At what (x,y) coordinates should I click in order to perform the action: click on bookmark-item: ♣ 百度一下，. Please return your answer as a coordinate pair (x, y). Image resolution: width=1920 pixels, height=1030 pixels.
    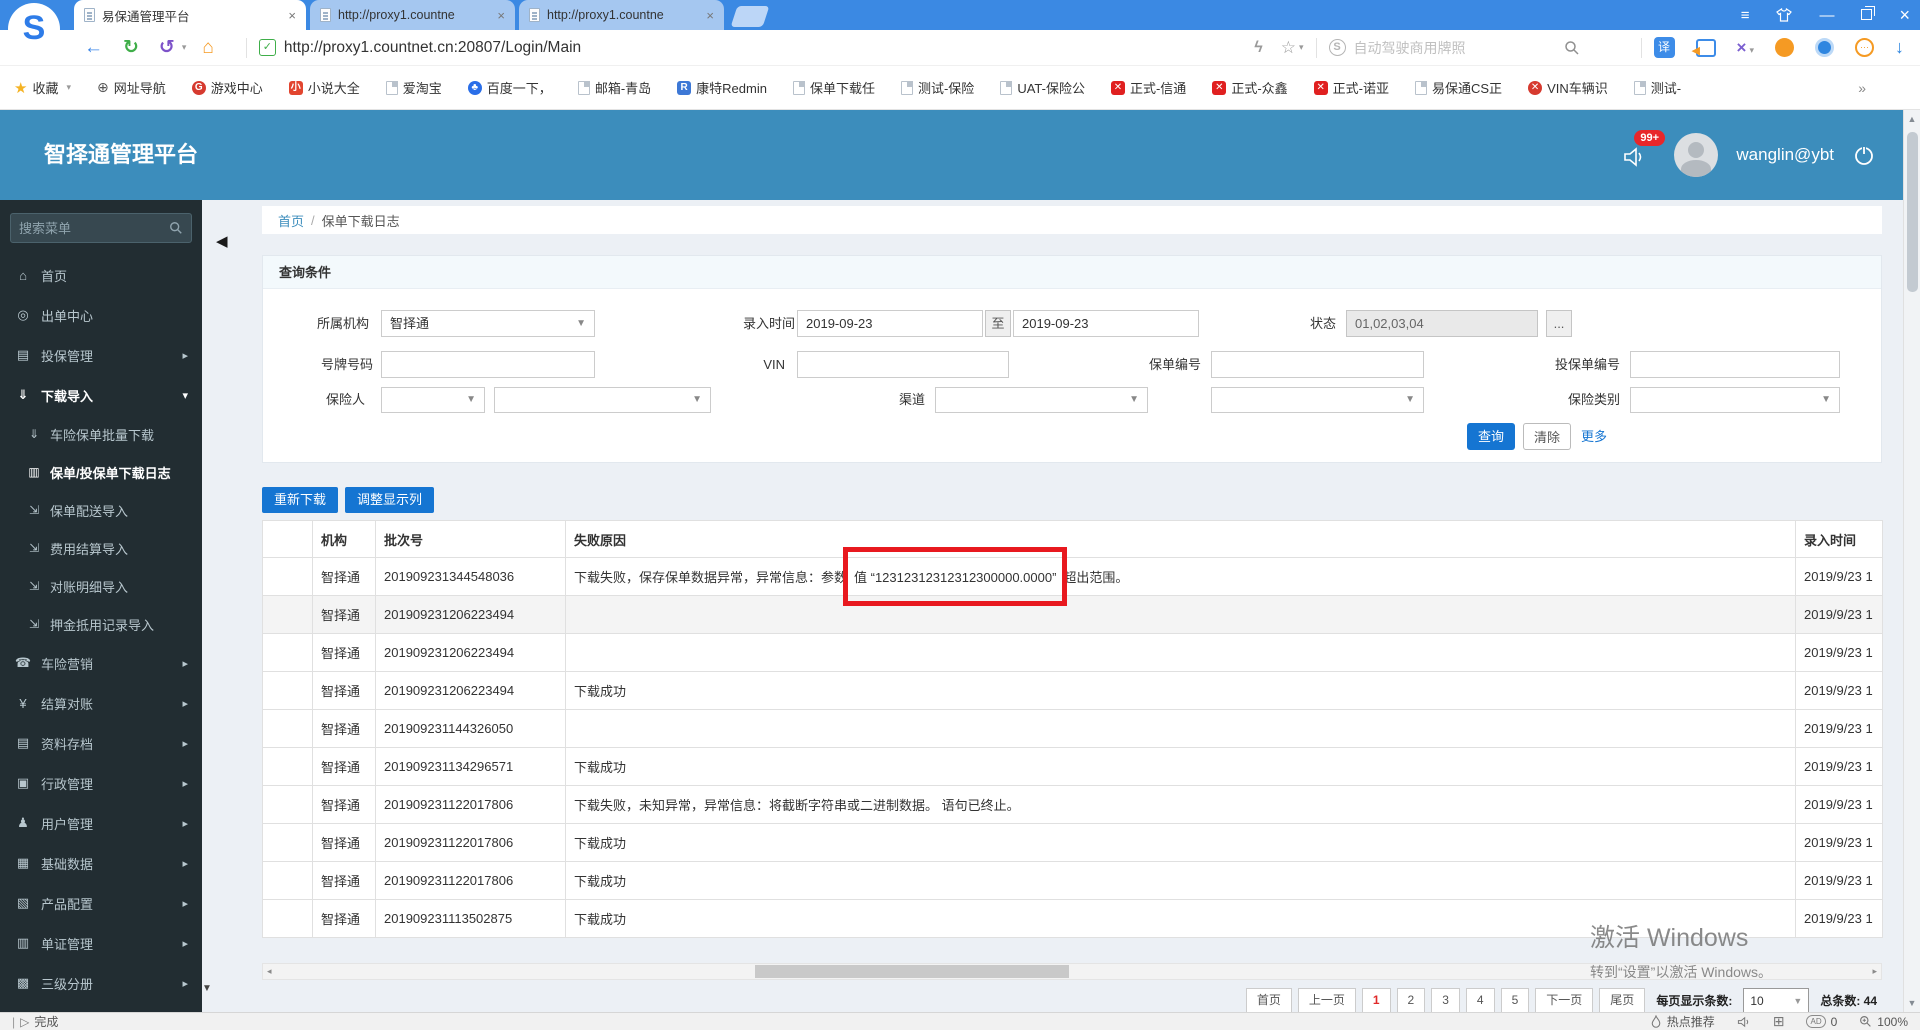
    Looking at the image, I should click on (509, 87).